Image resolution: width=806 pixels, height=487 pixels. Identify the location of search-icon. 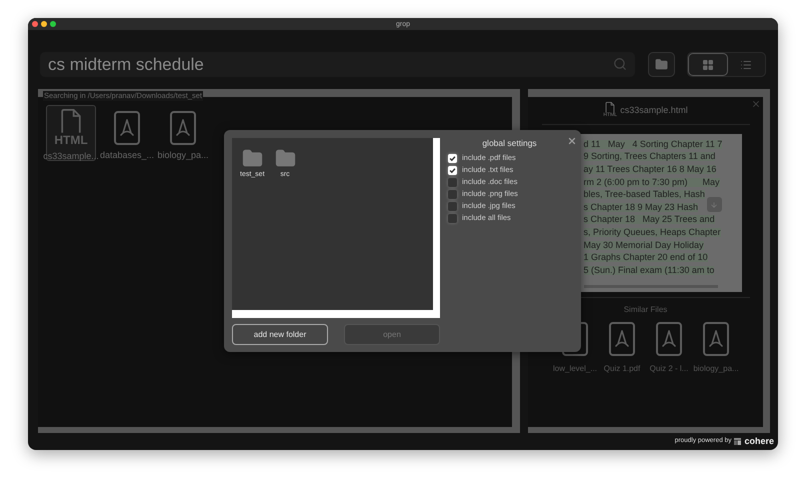
(620, 64).